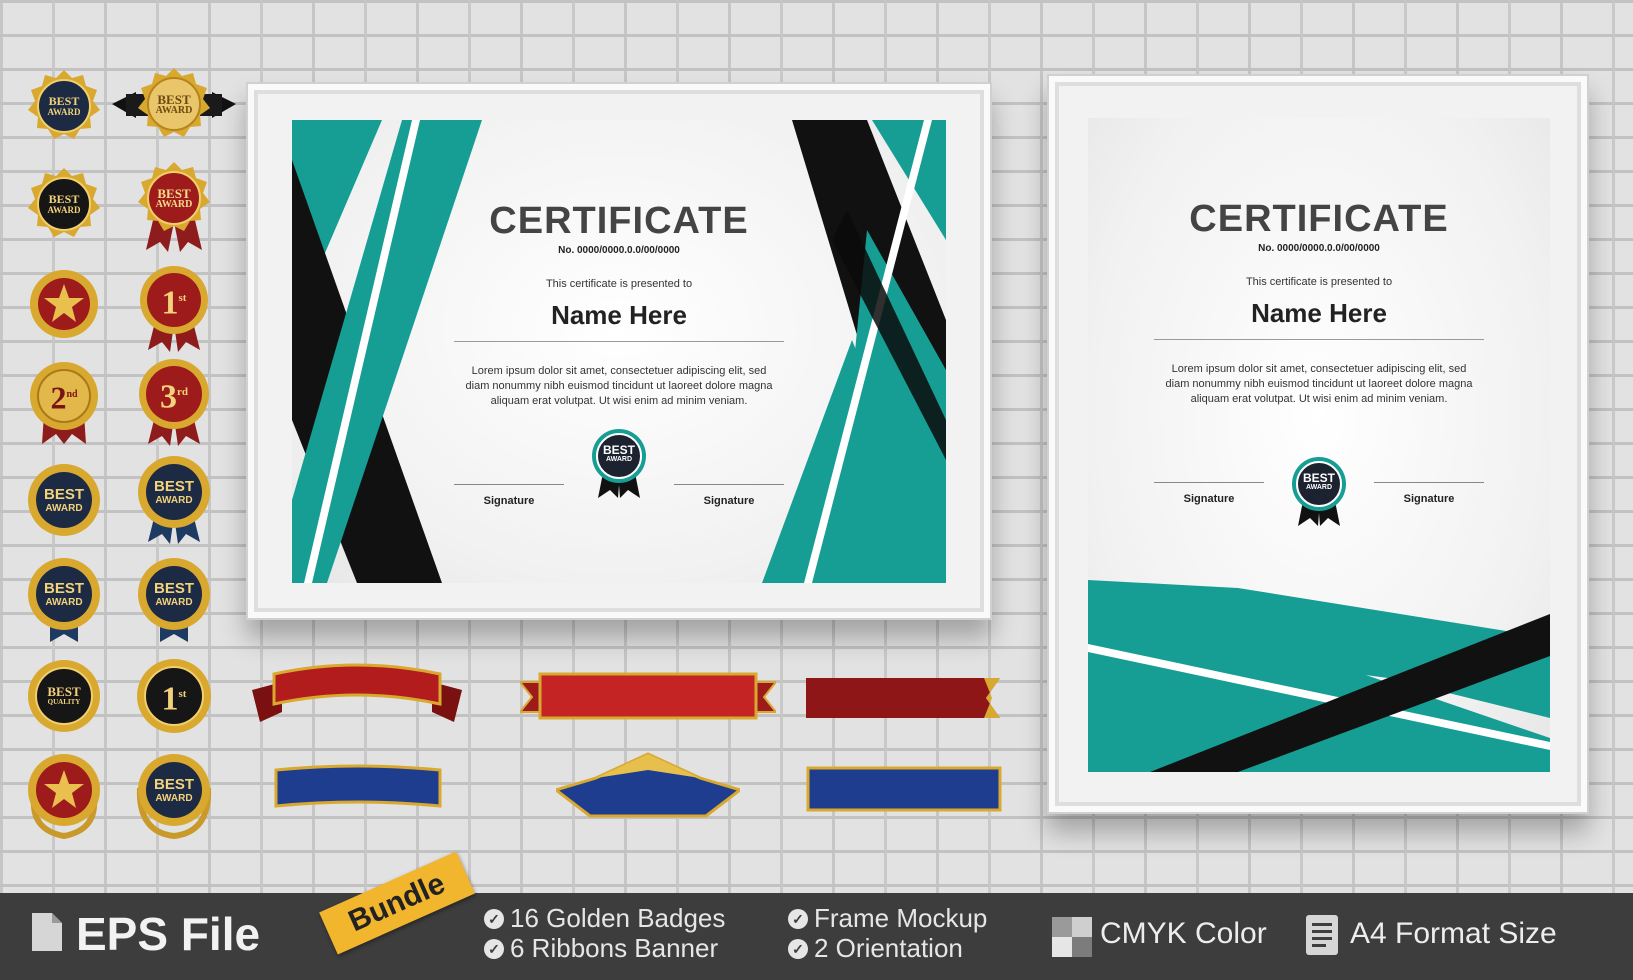 The height and width of the screenshot is (980, 1633). Describe the element at coordinates (64, 402) in the screenshot. I see `badge-second-place: 2nd` at that location.